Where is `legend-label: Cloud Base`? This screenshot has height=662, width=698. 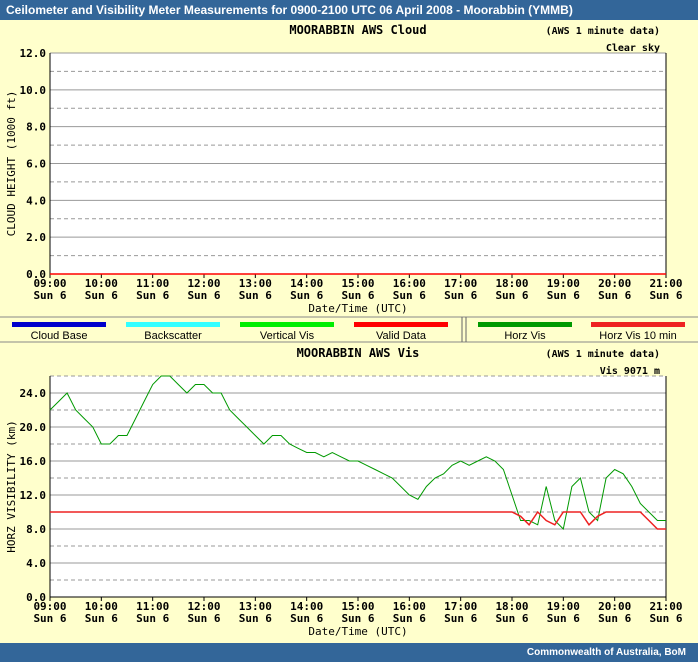
legend-label: Cloud Base is located at coordinates (59, 336).